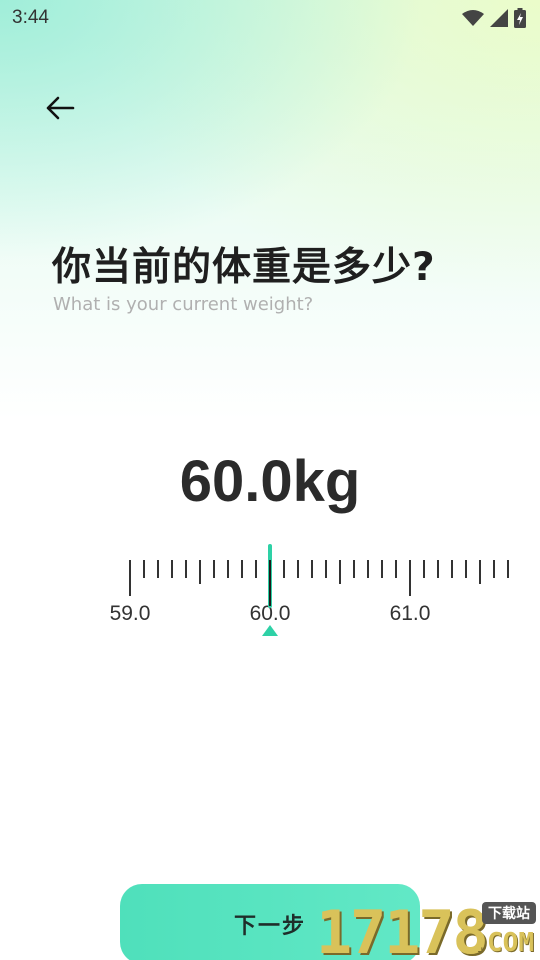 The height and width of the screenshot is (960, 540). I want to click on cell-signal-icon, so click(499, 18).